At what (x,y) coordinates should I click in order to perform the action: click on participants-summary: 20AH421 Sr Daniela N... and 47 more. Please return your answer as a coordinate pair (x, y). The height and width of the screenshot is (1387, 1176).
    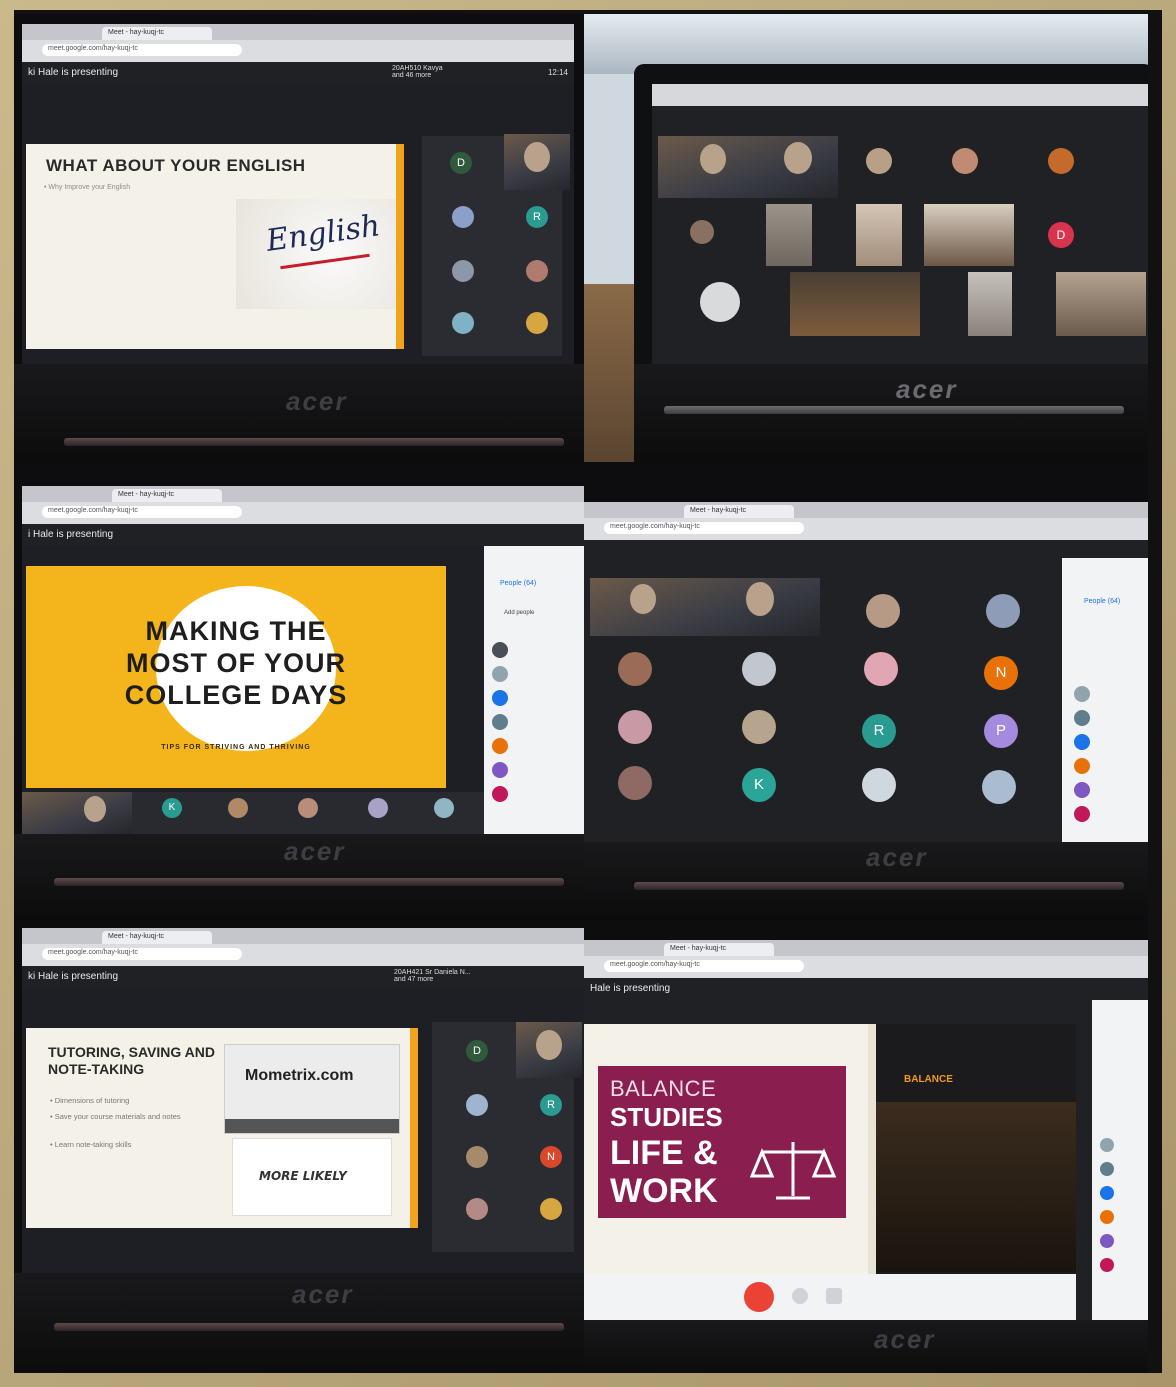
    Looking at the image, I should click on (432, 976).